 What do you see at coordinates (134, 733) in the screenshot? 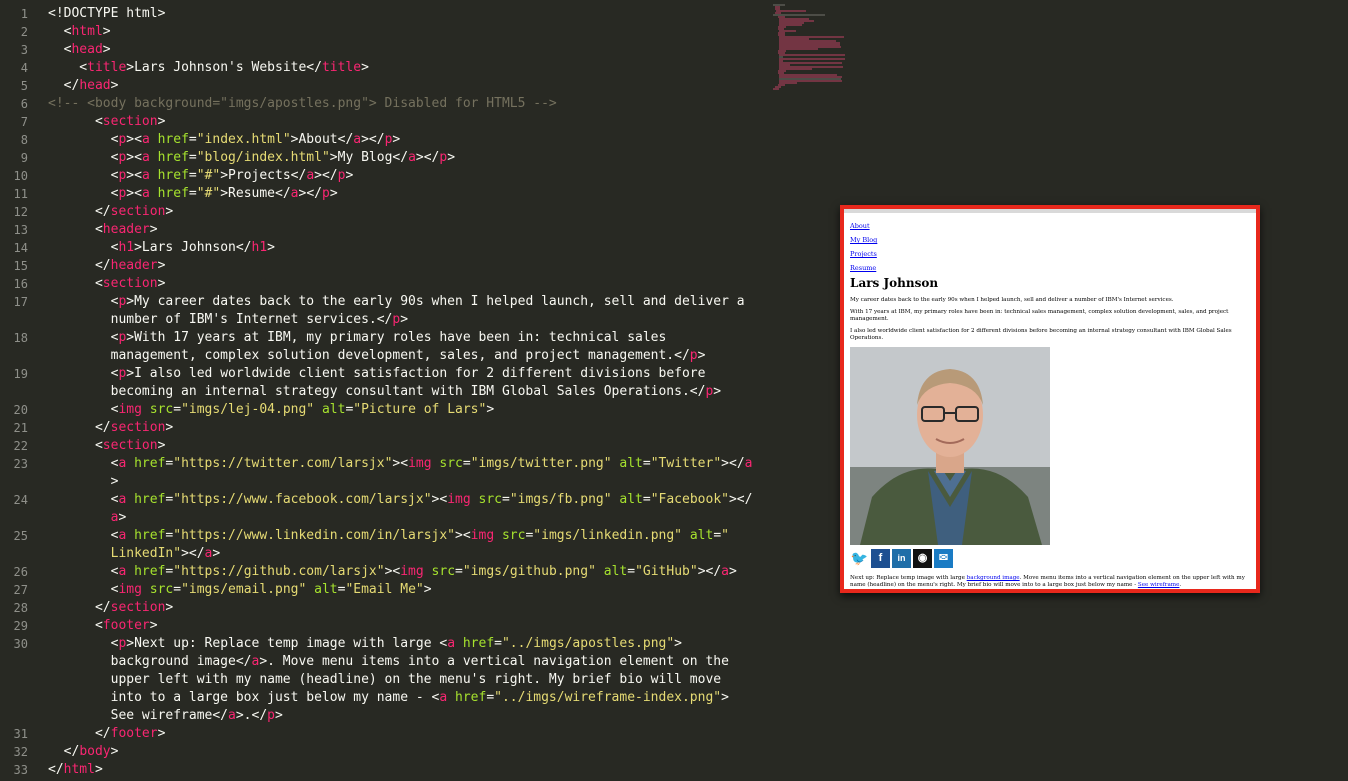
I see `code-token: footer` at bounding box center [134, 733].